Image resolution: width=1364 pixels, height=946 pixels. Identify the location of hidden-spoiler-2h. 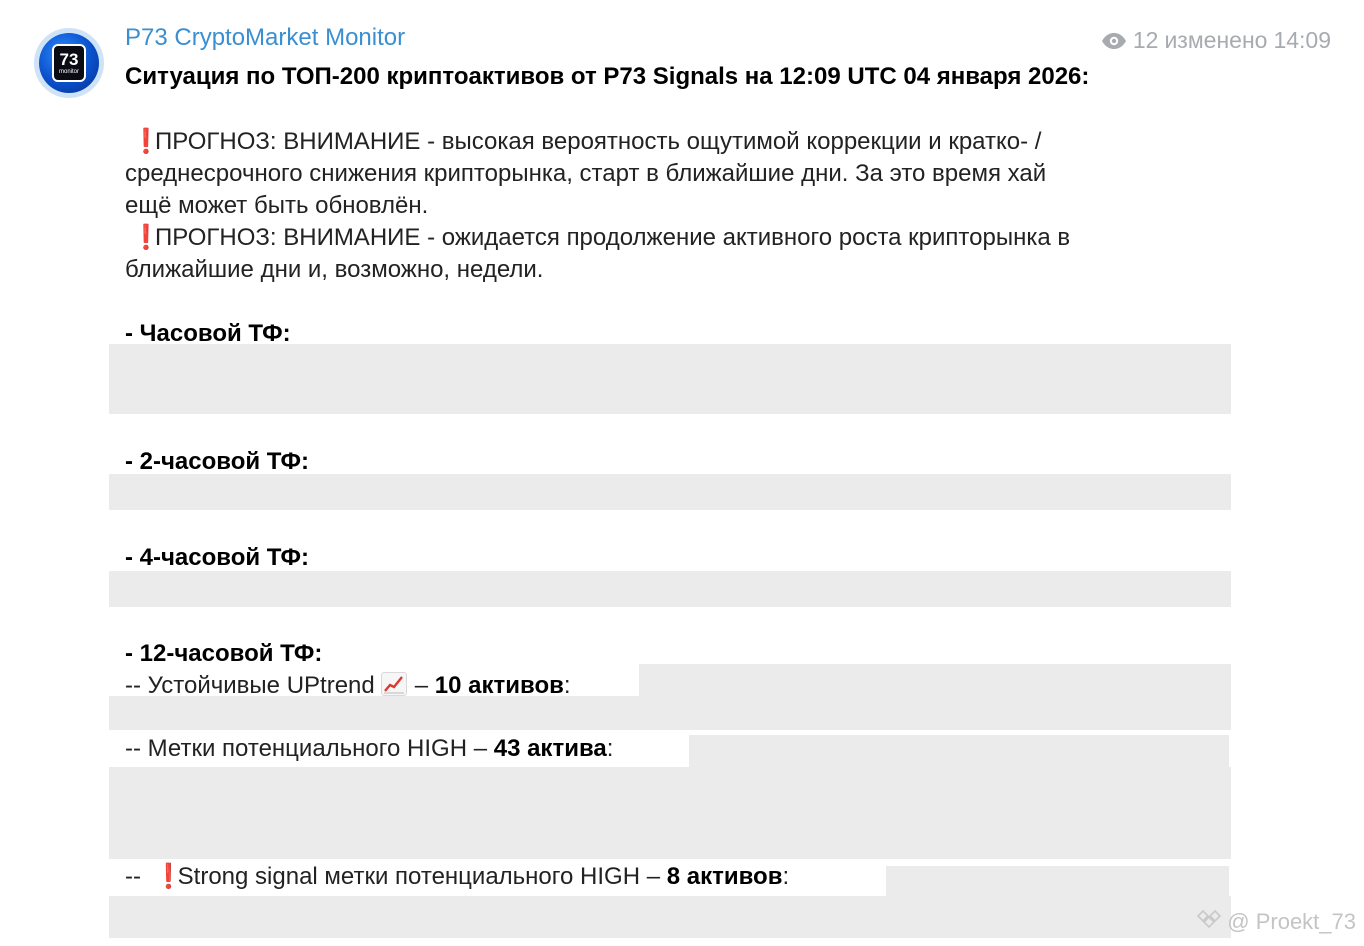
(670, 492).